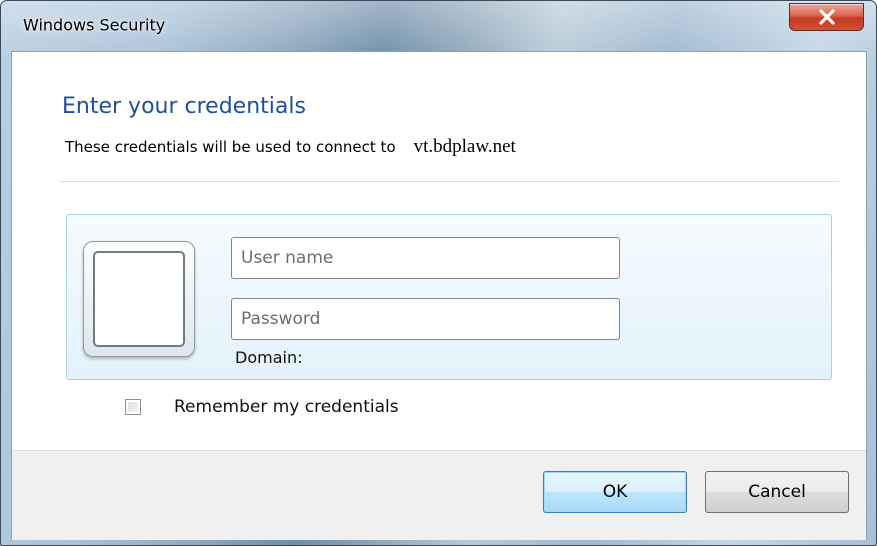 This screenshot has height=546, width=877. I want to click on divider, so click(449, 181).